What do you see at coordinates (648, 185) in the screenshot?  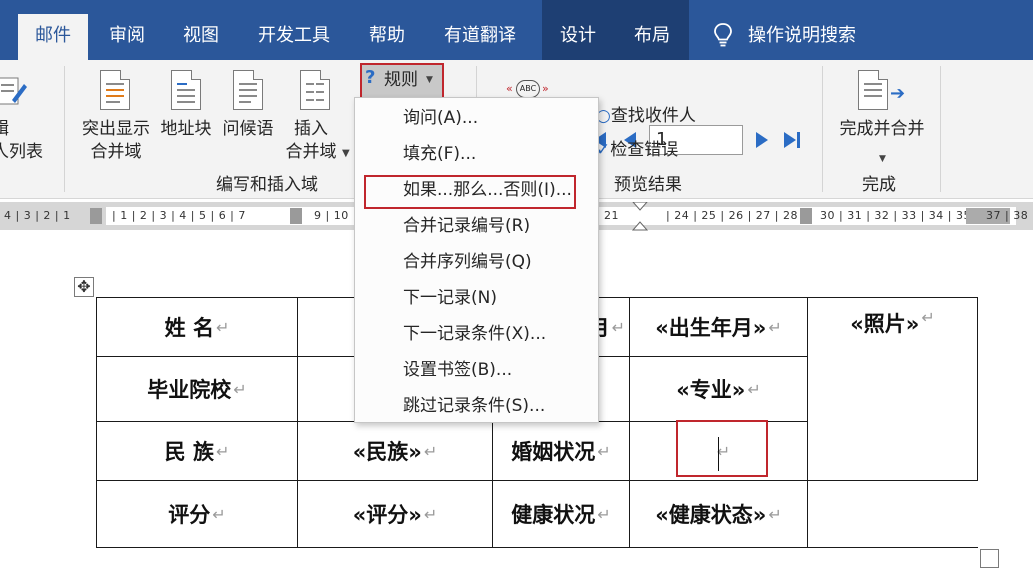 I see `group-label-preview: 预览结果` at bounding box center [648, 185].